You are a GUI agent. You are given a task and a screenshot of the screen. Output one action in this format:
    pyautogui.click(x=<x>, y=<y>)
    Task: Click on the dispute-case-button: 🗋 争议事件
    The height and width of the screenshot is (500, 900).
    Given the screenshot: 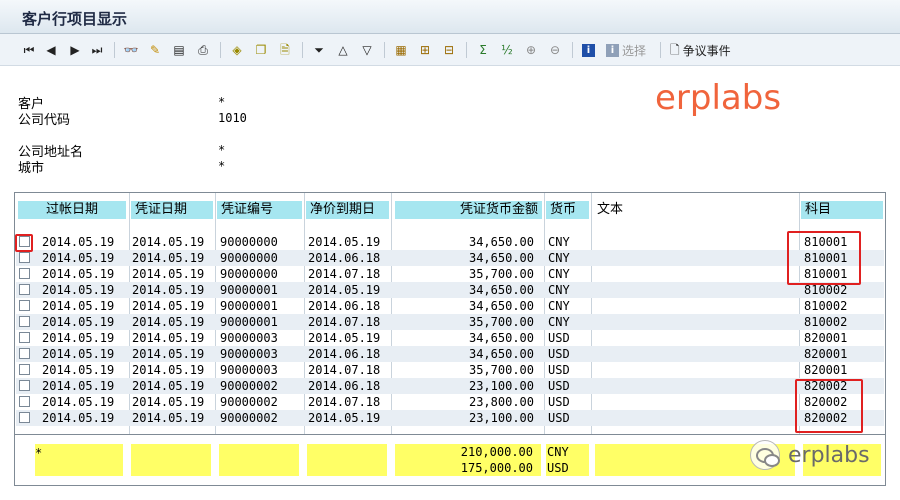 What is the action you would take?
    pyautogui.click(x=700, y=50)
    